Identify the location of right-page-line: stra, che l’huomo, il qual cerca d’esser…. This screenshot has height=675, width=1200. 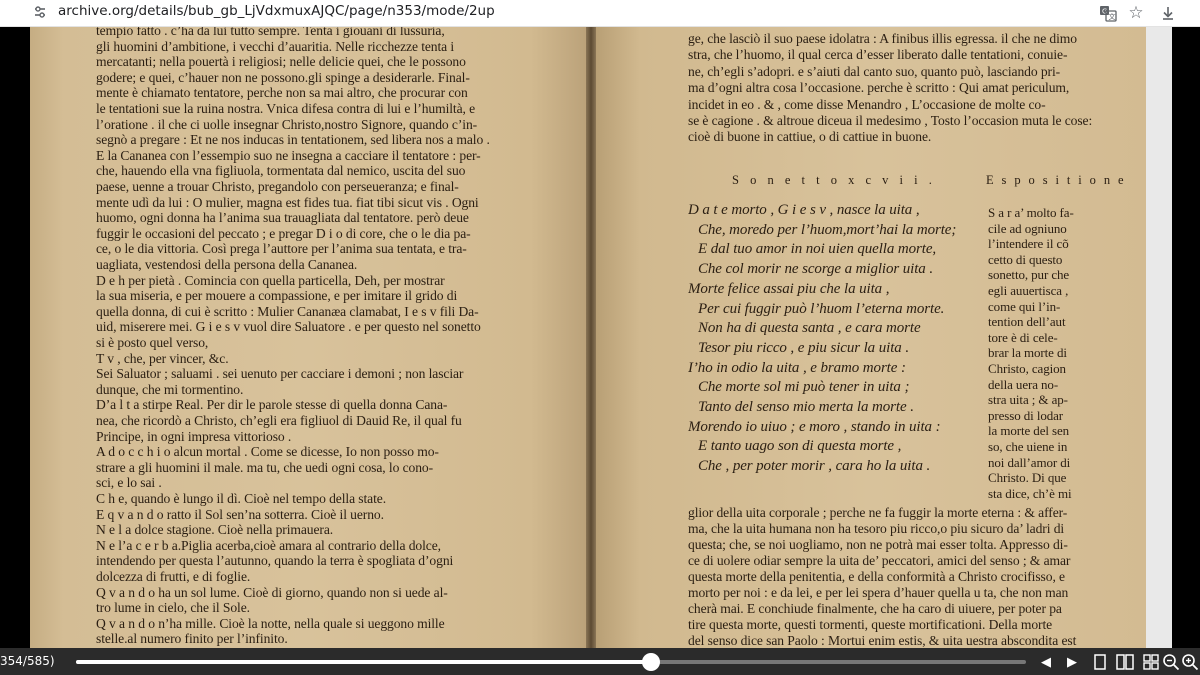
(878, 55).